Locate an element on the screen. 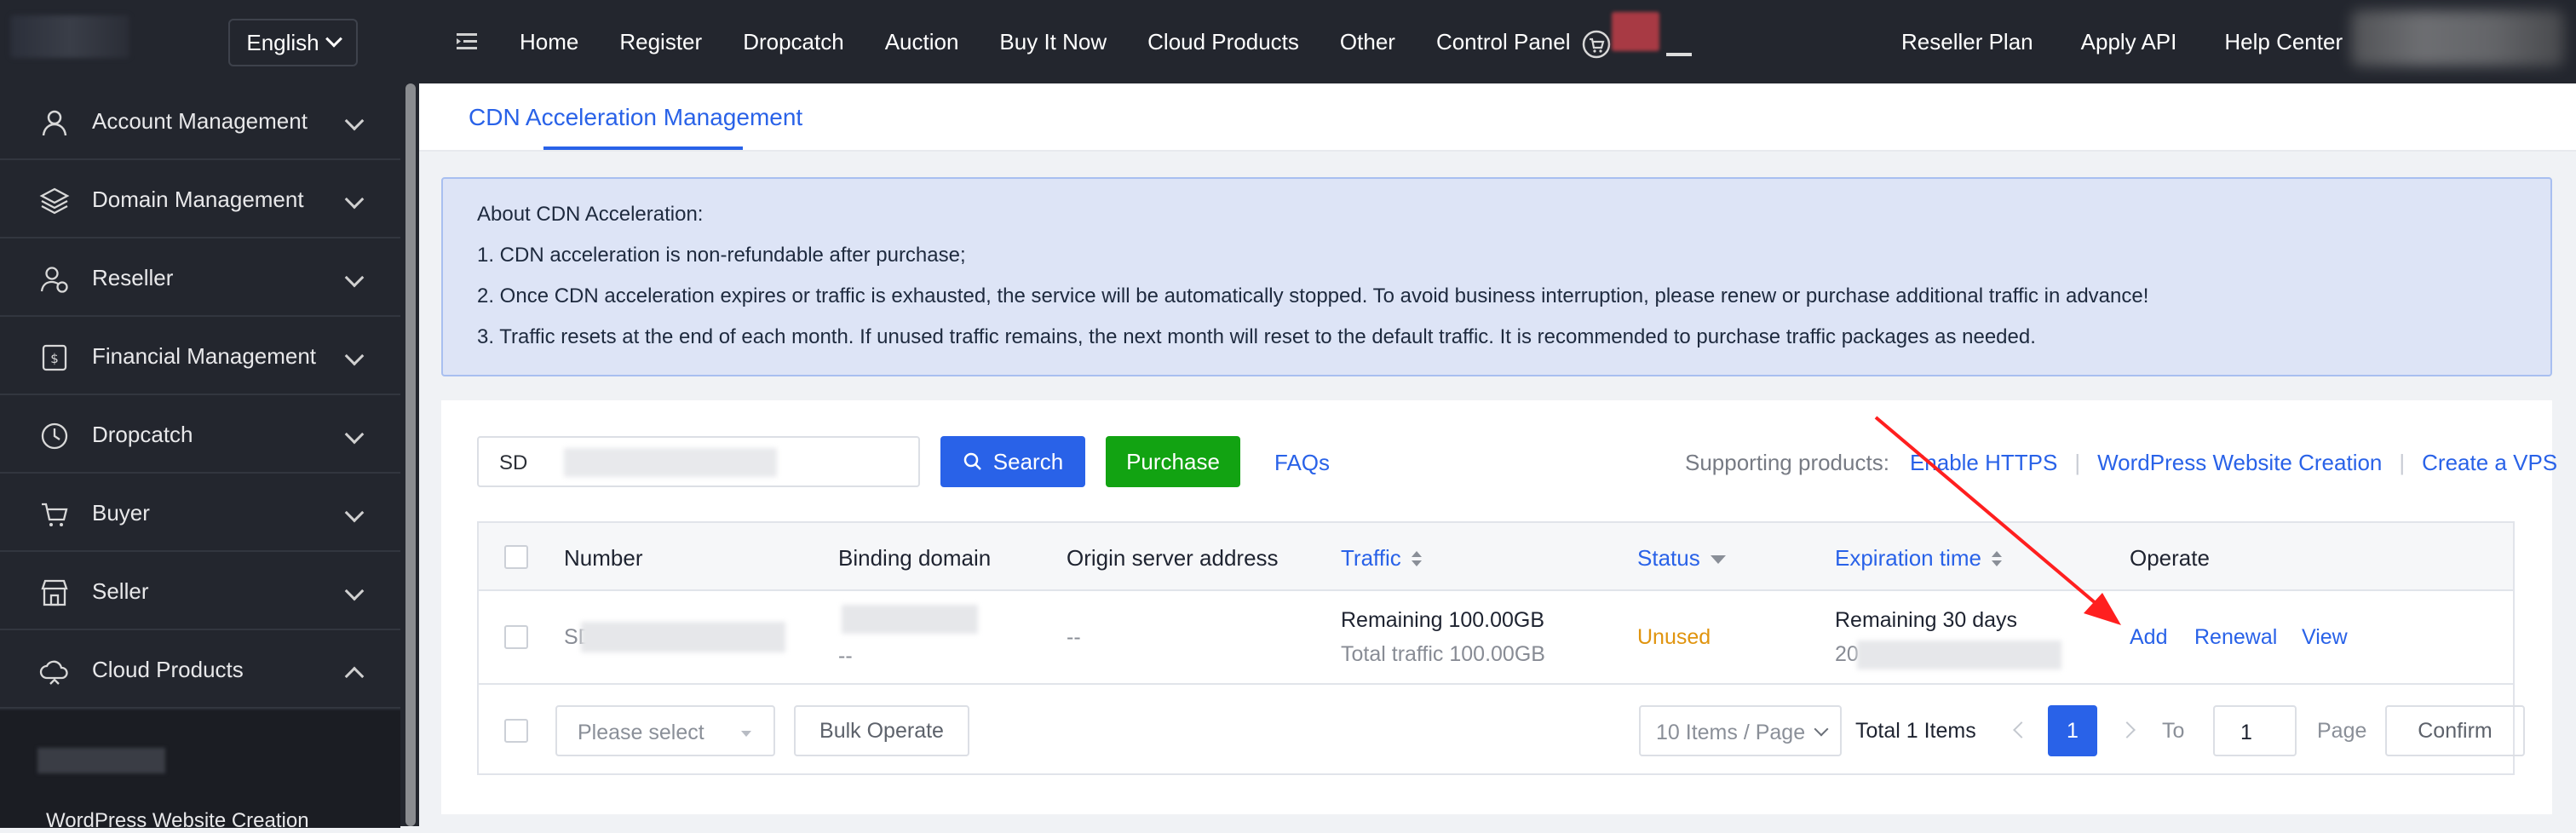 Image resolution: width=2576 pixels, height=833 pixels. language-select: English is located at coordinates (293, 43).